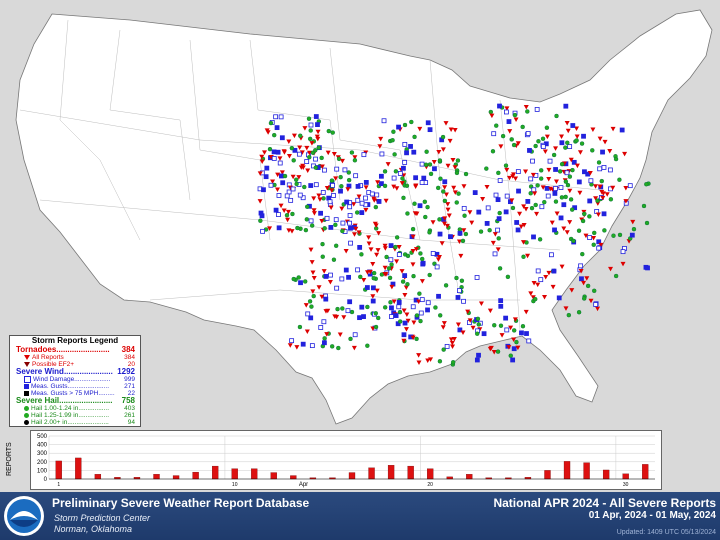  I want to click on report-date-range: 01 Apr, 2024 - 01 May, 2024, so click(652, 515).